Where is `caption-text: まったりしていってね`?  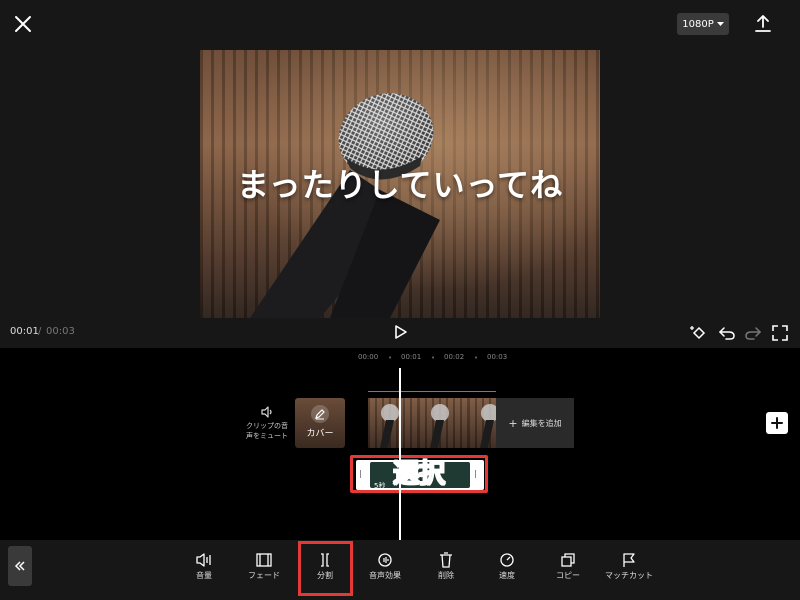 caption-text: まったりしていってね is located at coordinates (400, 183).